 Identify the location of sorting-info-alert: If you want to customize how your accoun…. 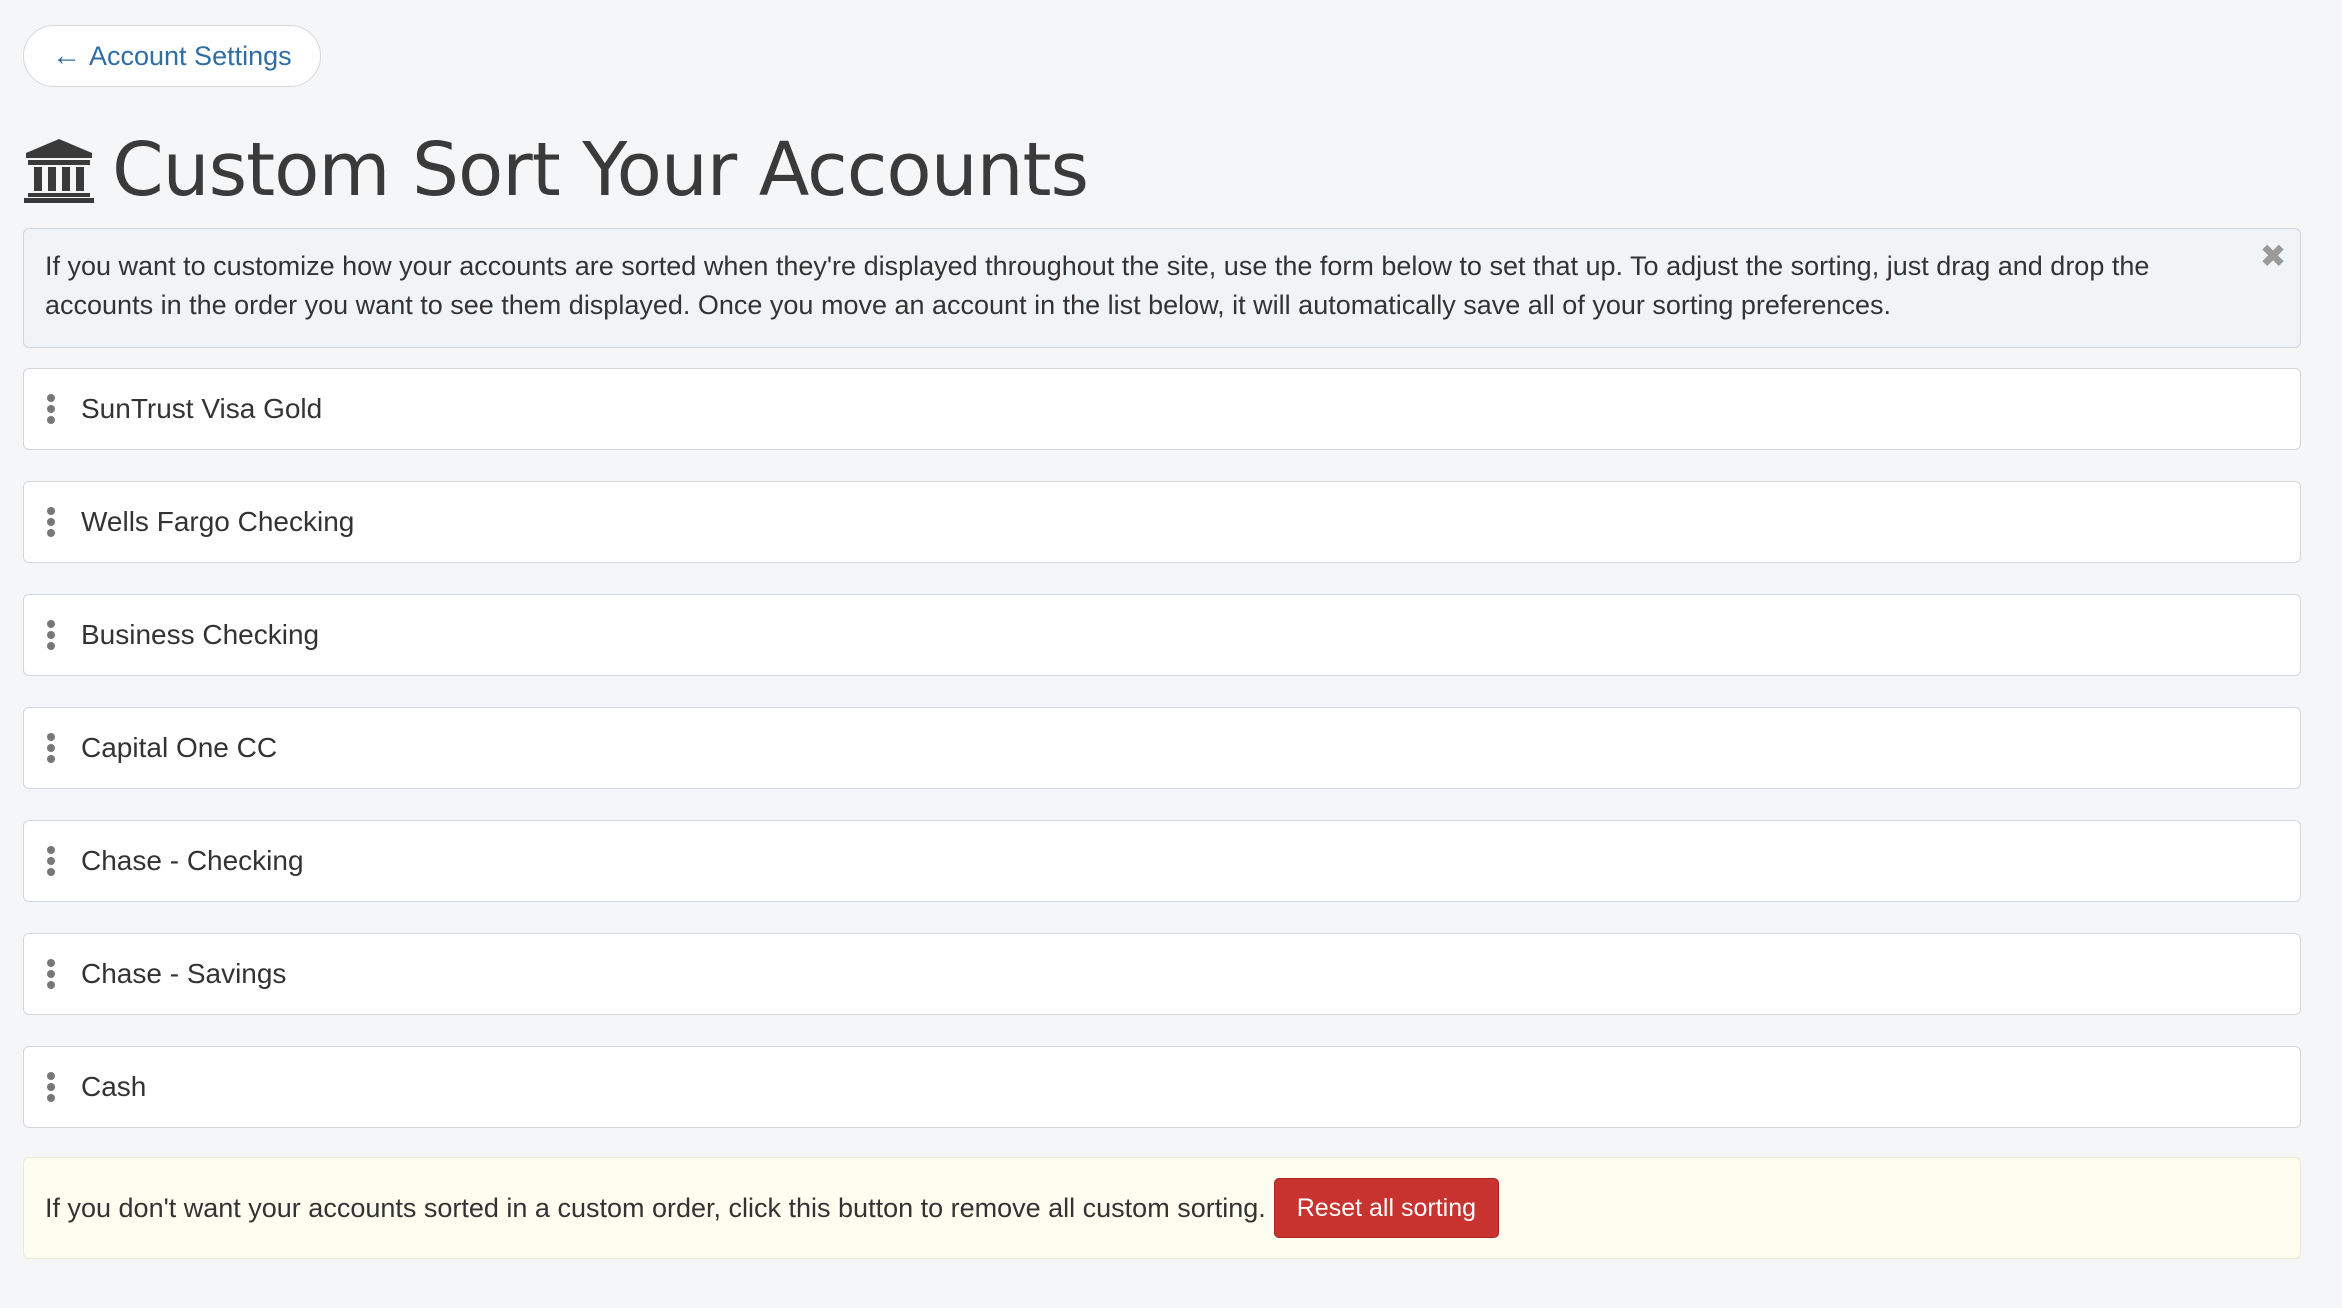
(1162, 288).